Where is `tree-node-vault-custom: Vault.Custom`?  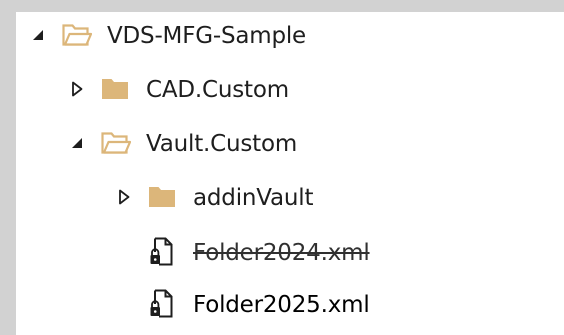
tree-node-vault-custom: Vault.Custom is located at coordinates (286, 144).